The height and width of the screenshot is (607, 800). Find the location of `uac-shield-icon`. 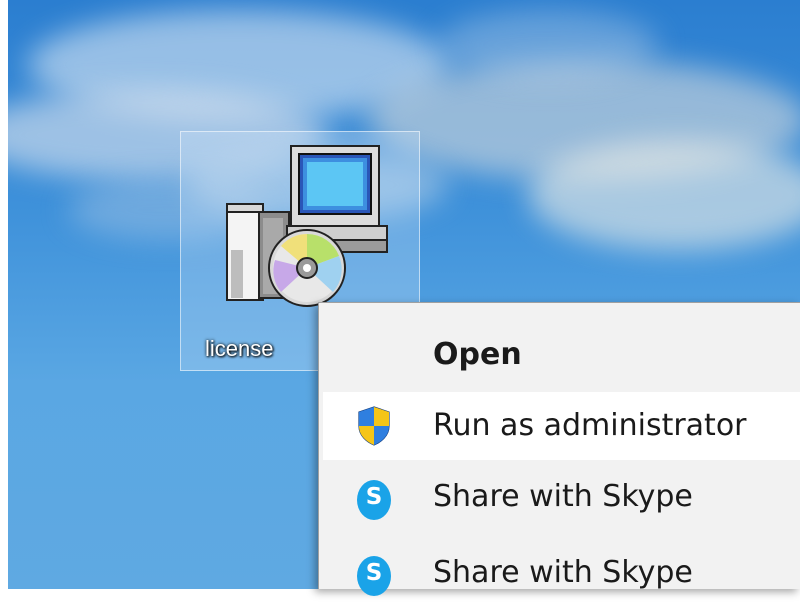

uac-shield-icon is located at coordinates (374, 426).